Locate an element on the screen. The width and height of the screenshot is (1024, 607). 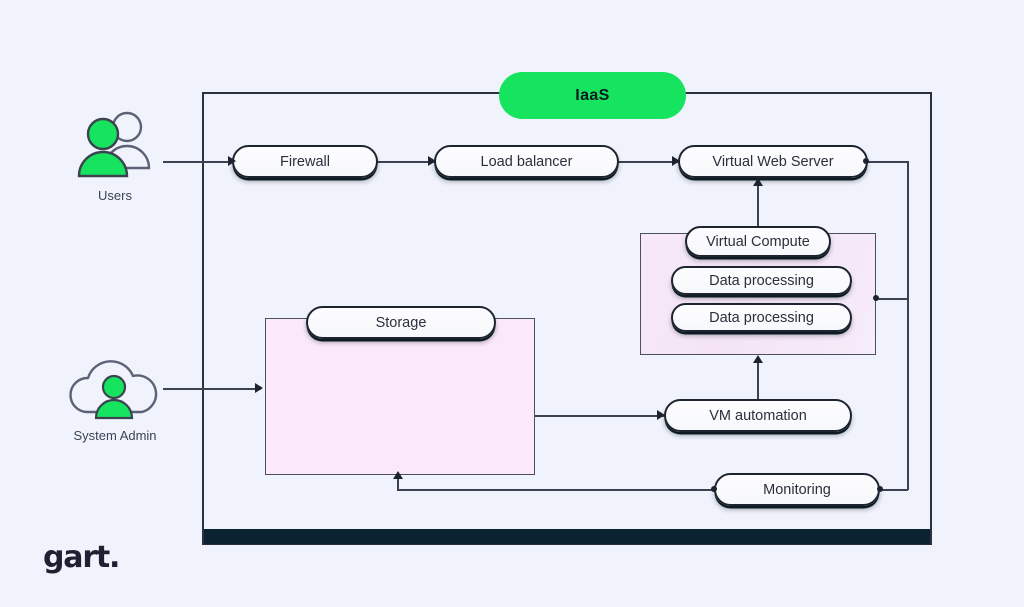
node-vm-automation: VM automation is located at coordinates (758, 415).